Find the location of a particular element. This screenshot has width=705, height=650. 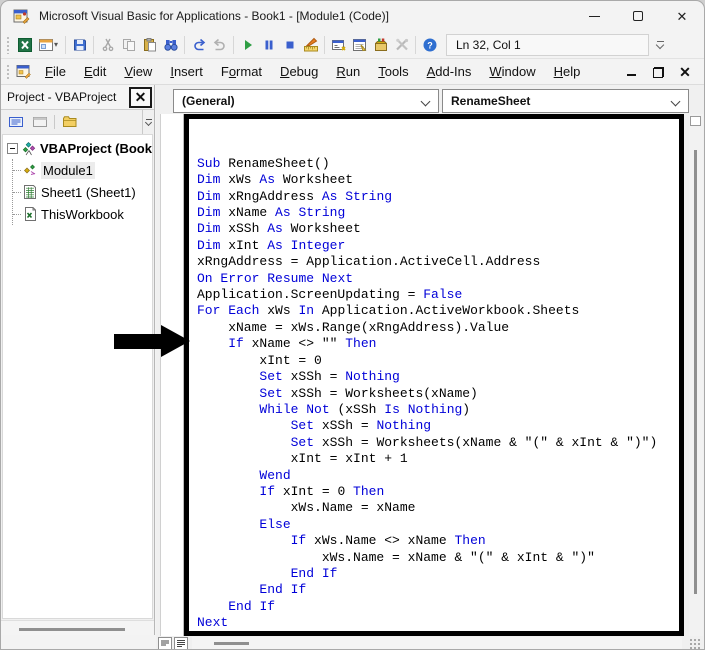

save-icon is located at coordinates (79, 45).